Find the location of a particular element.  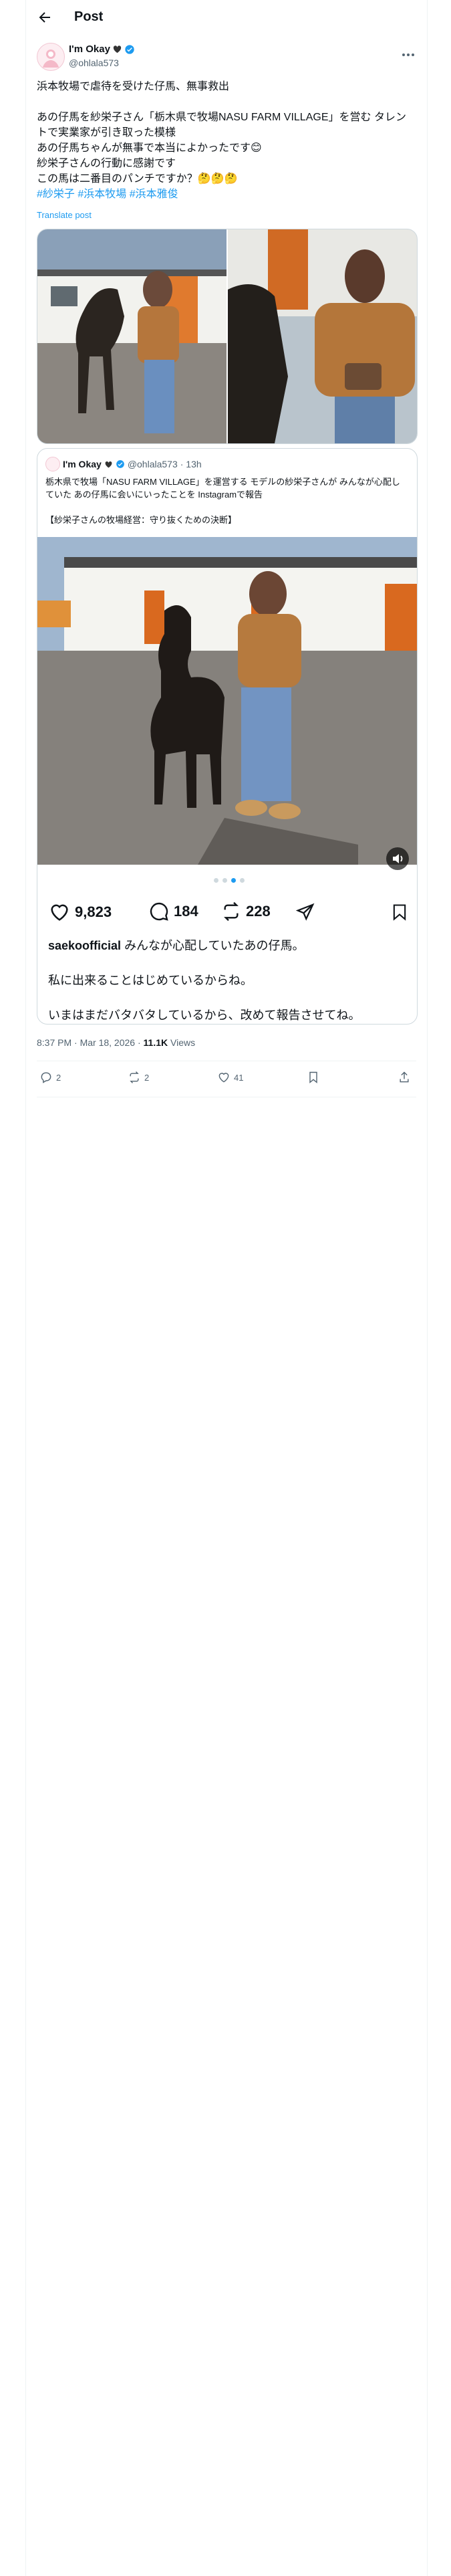

quoted-author-name: I'm Okay is located at coordinates (82, 464).